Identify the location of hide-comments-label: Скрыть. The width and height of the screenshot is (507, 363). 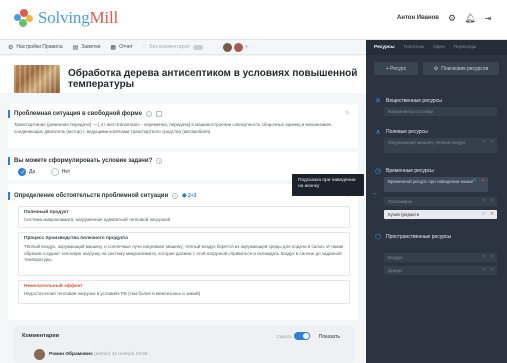
(284, 336).